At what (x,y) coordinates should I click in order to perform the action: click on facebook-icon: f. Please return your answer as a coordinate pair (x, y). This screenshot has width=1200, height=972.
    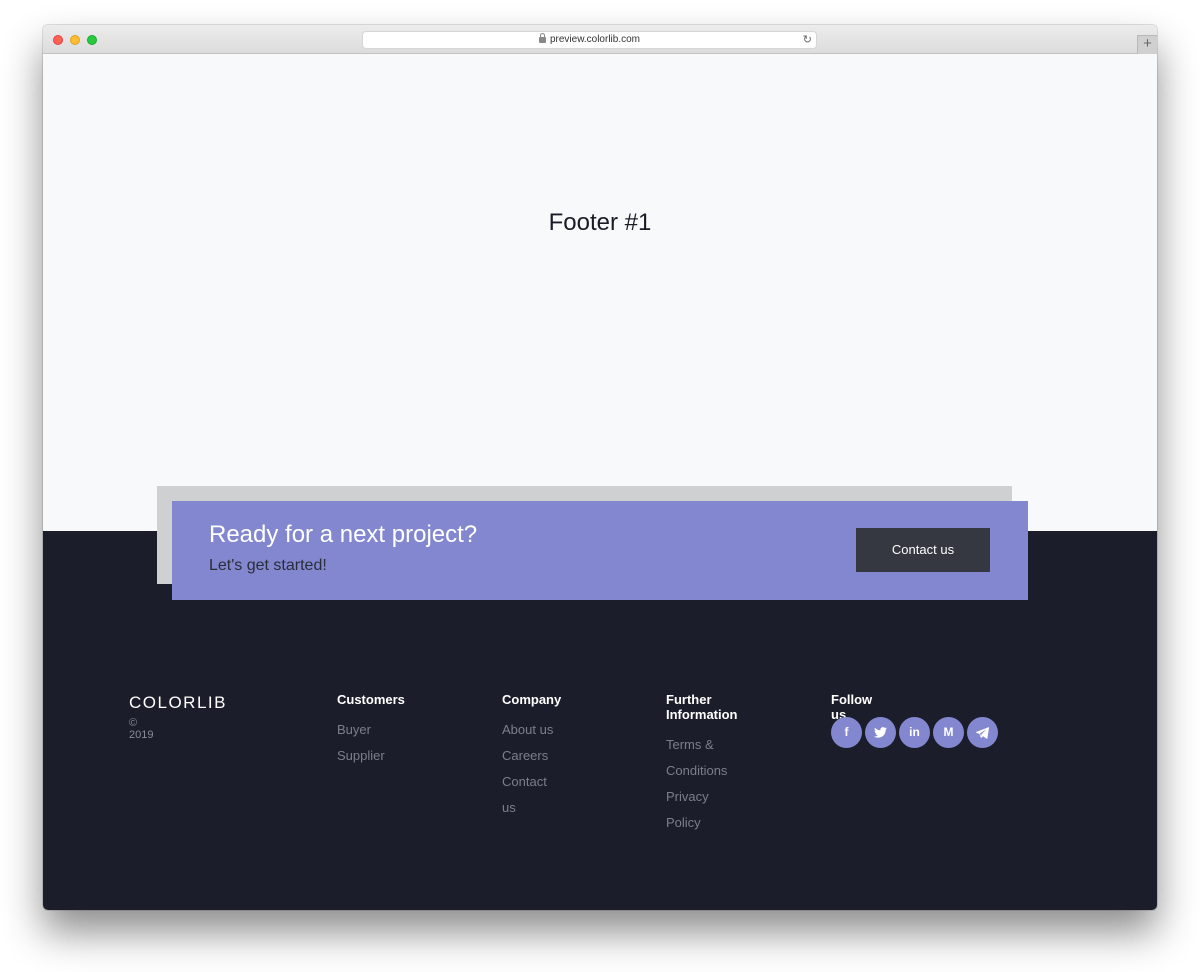
    Looking at the image, I should click on (846, 732).